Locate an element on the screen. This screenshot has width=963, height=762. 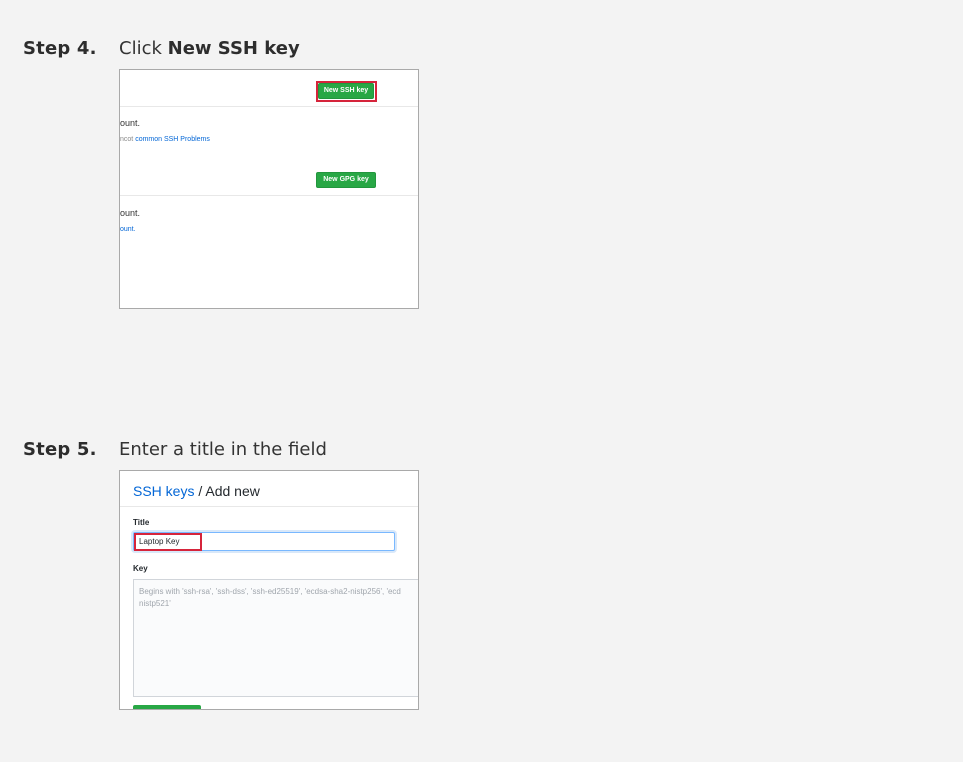
gpg-description-text: ount. is located at coordinates (130, 213).